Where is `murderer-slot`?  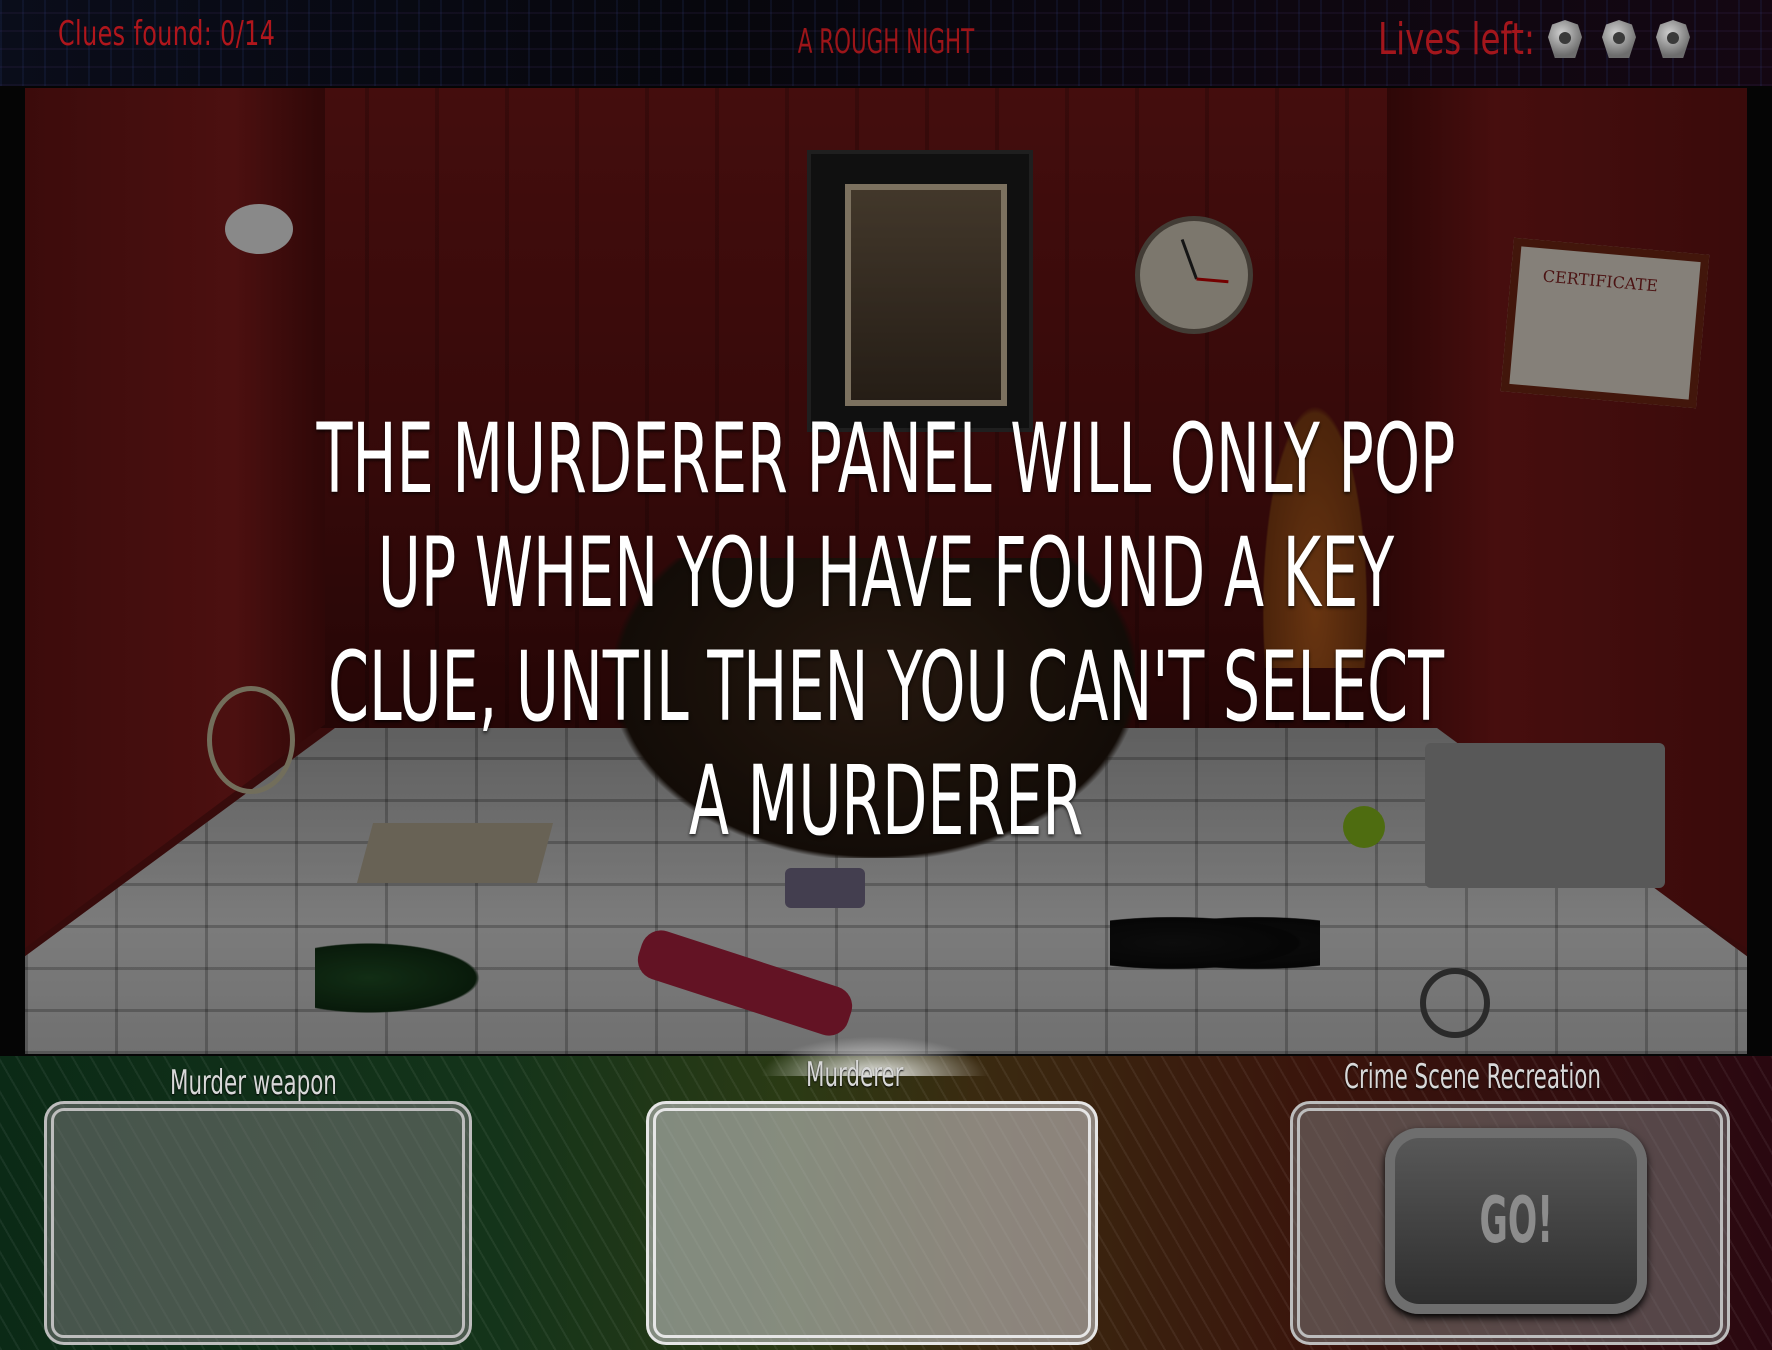
murderer-slot is located at coordinates (872, 1223).